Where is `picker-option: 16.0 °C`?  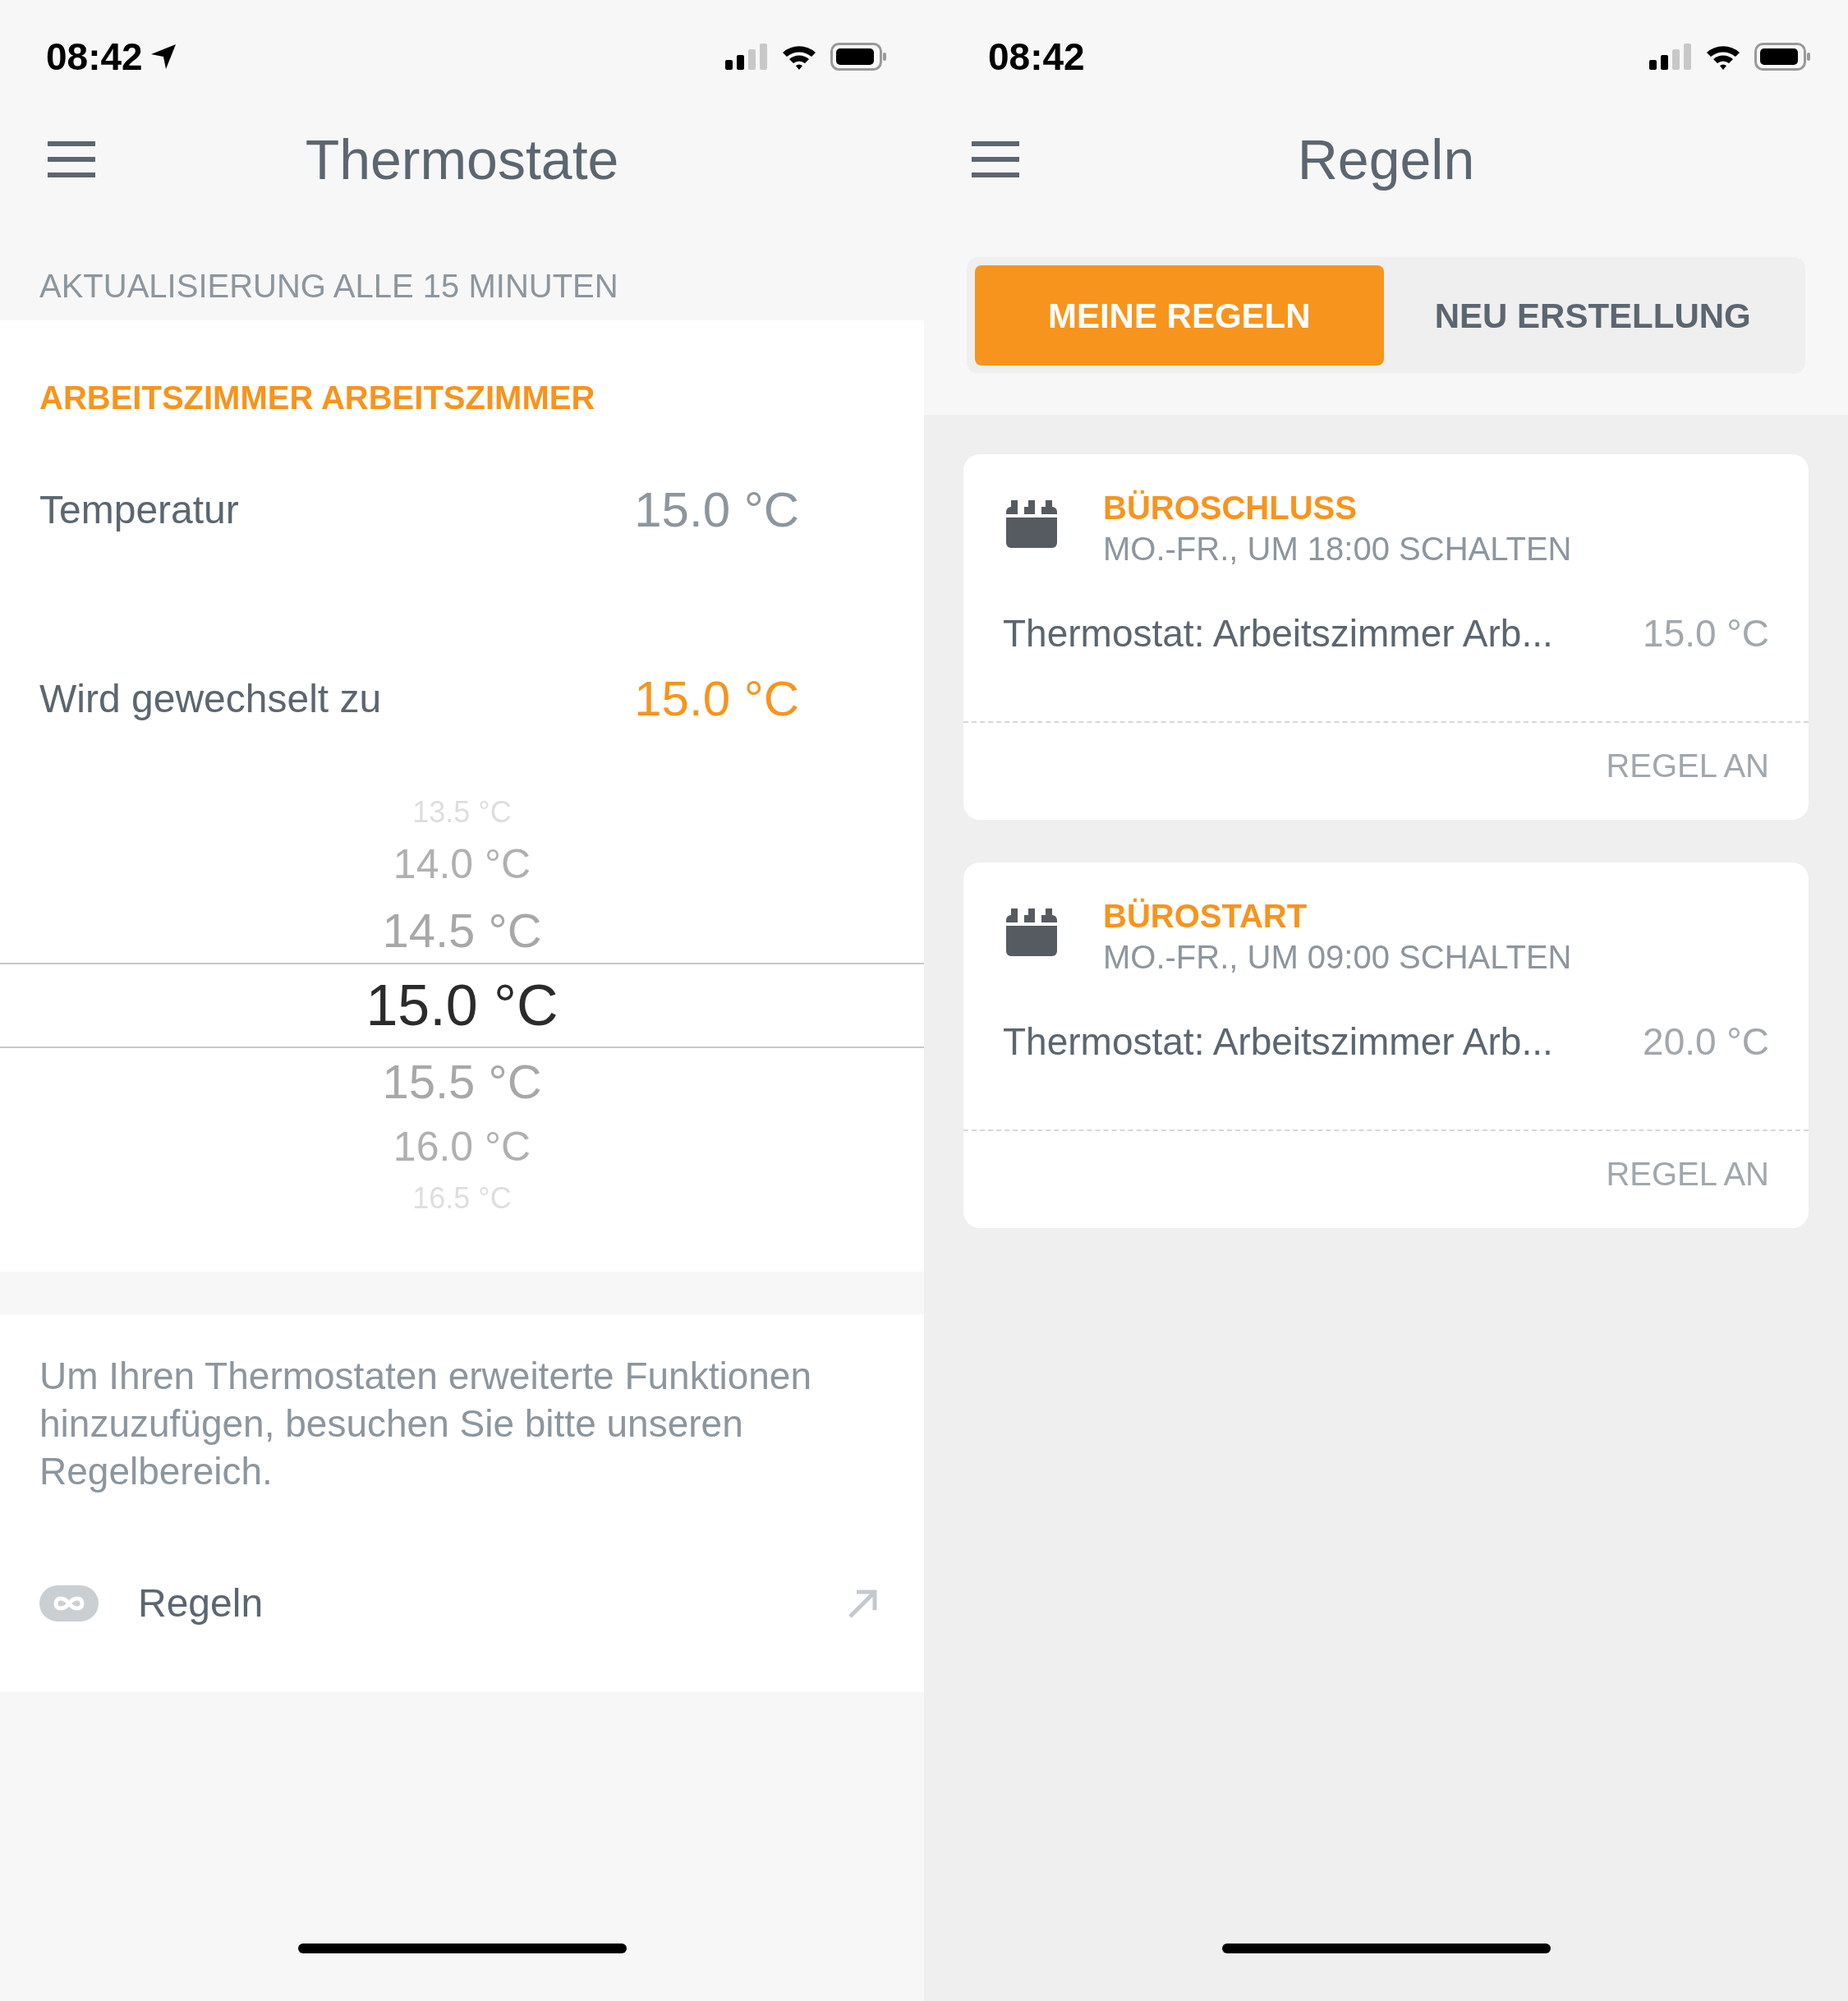
picker-option: 16.0 °C is located at coordinates (462, 1147).